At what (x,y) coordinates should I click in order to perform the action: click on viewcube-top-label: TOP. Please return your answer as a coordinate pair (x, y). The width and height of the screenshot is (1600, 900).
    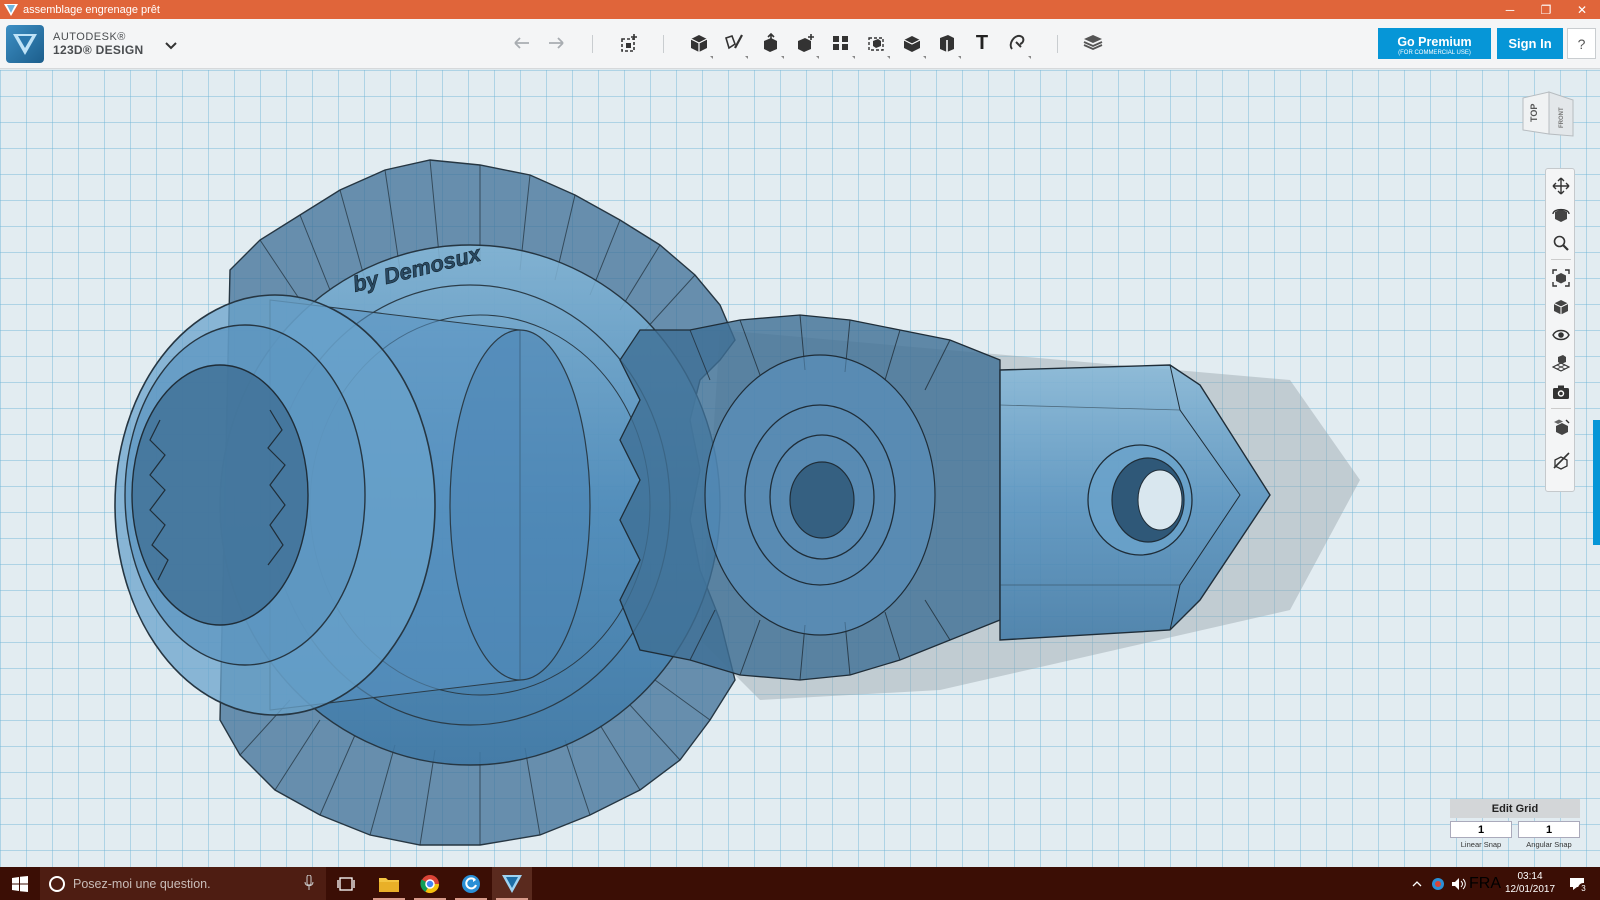
    Looking at the image, I should click on (1534, 113).